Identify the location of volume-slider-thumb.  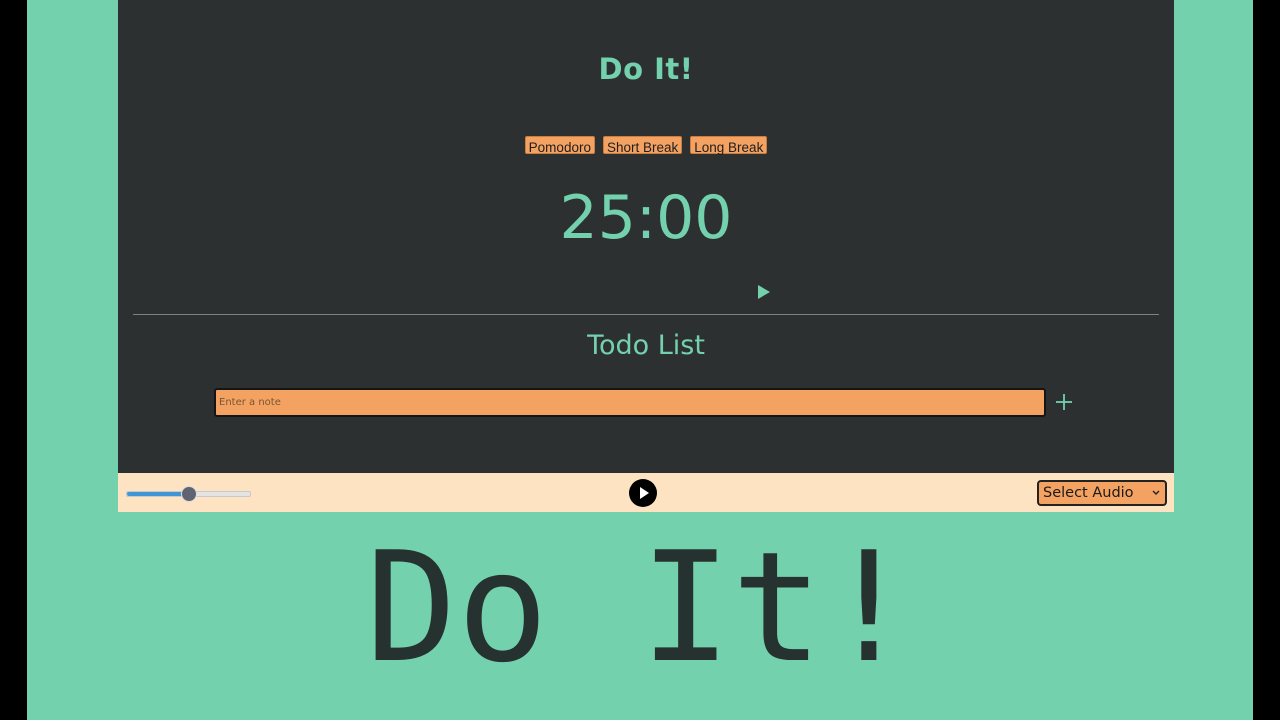
(188, 494).